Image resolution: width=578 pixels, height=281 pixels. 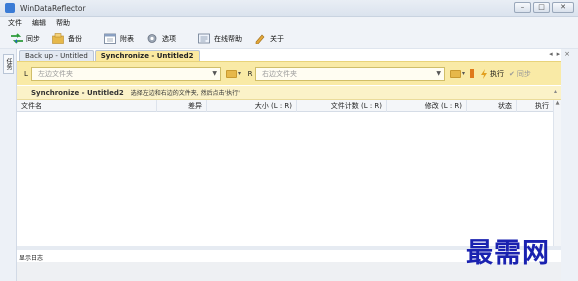 What do you see at coordinates (26, 73) in the screenshot?
I see `left-side-letter: L` at bounding box center [26, 73].